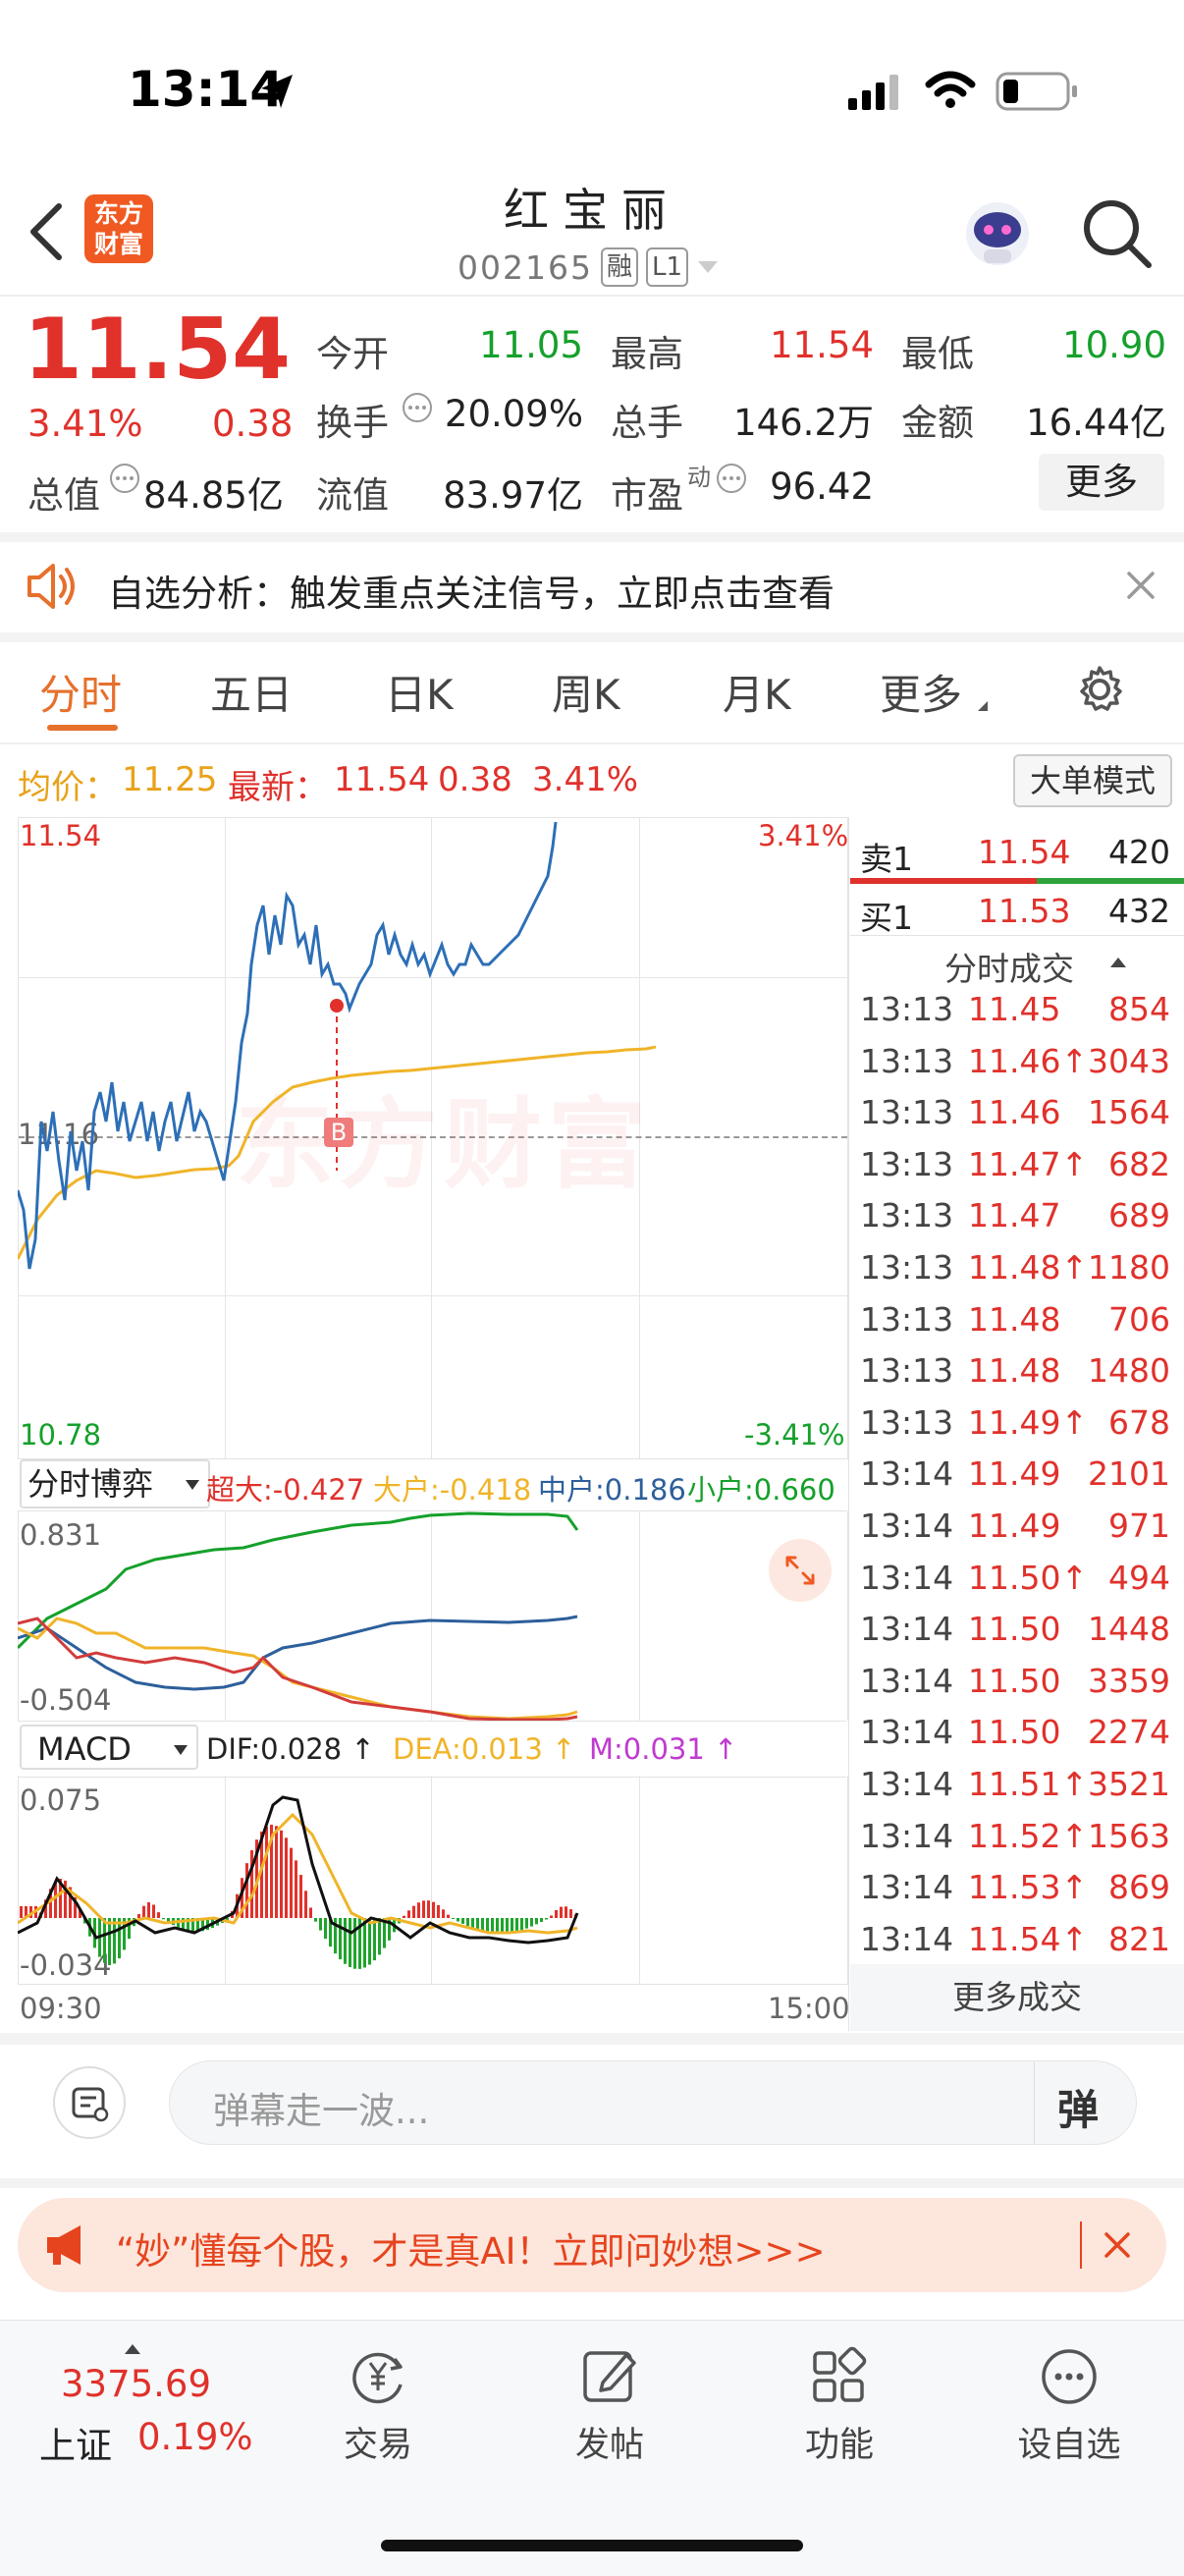 The image size is (1184, 2576). I want to click on signal-icon, so click(873, 92).